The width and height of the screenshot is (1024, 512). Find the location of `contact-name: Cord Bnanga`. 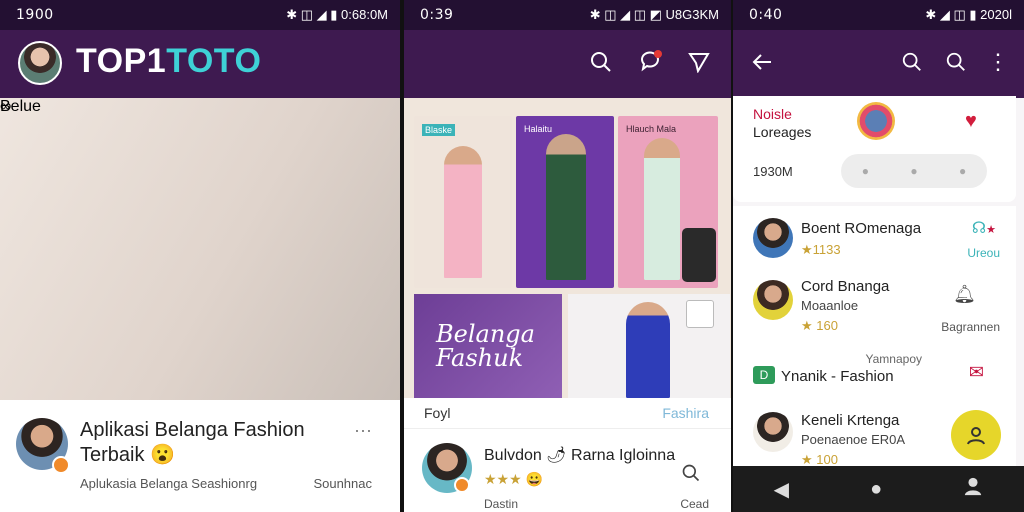

contact-name: Cord Bnanga is located at coordinates (845, 286).